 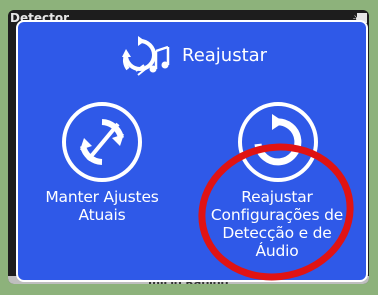 I want to click on dialog-title: Reajustar, so click(x=225, y=55).